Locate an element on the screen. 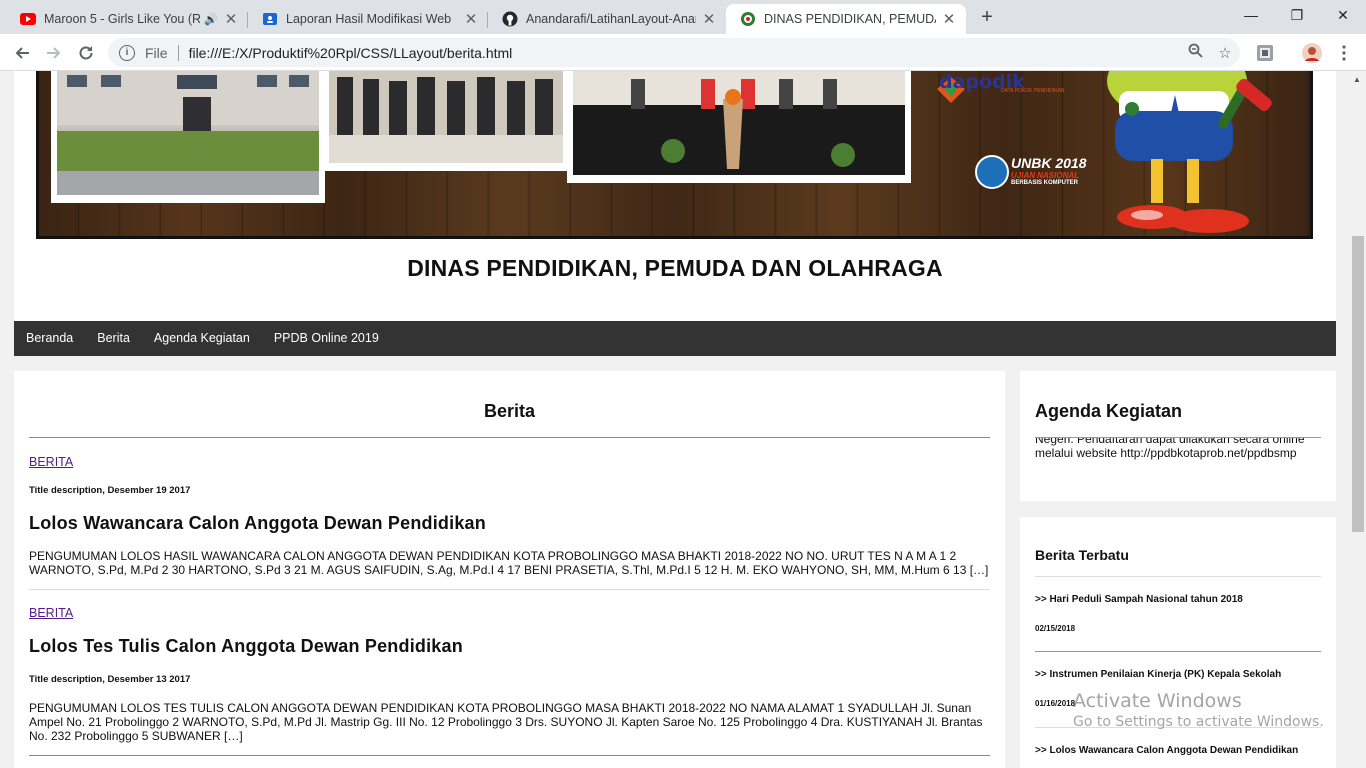 This screenshot has width=1366, height=768. youtube-icon is located at coordinates (28, 19).